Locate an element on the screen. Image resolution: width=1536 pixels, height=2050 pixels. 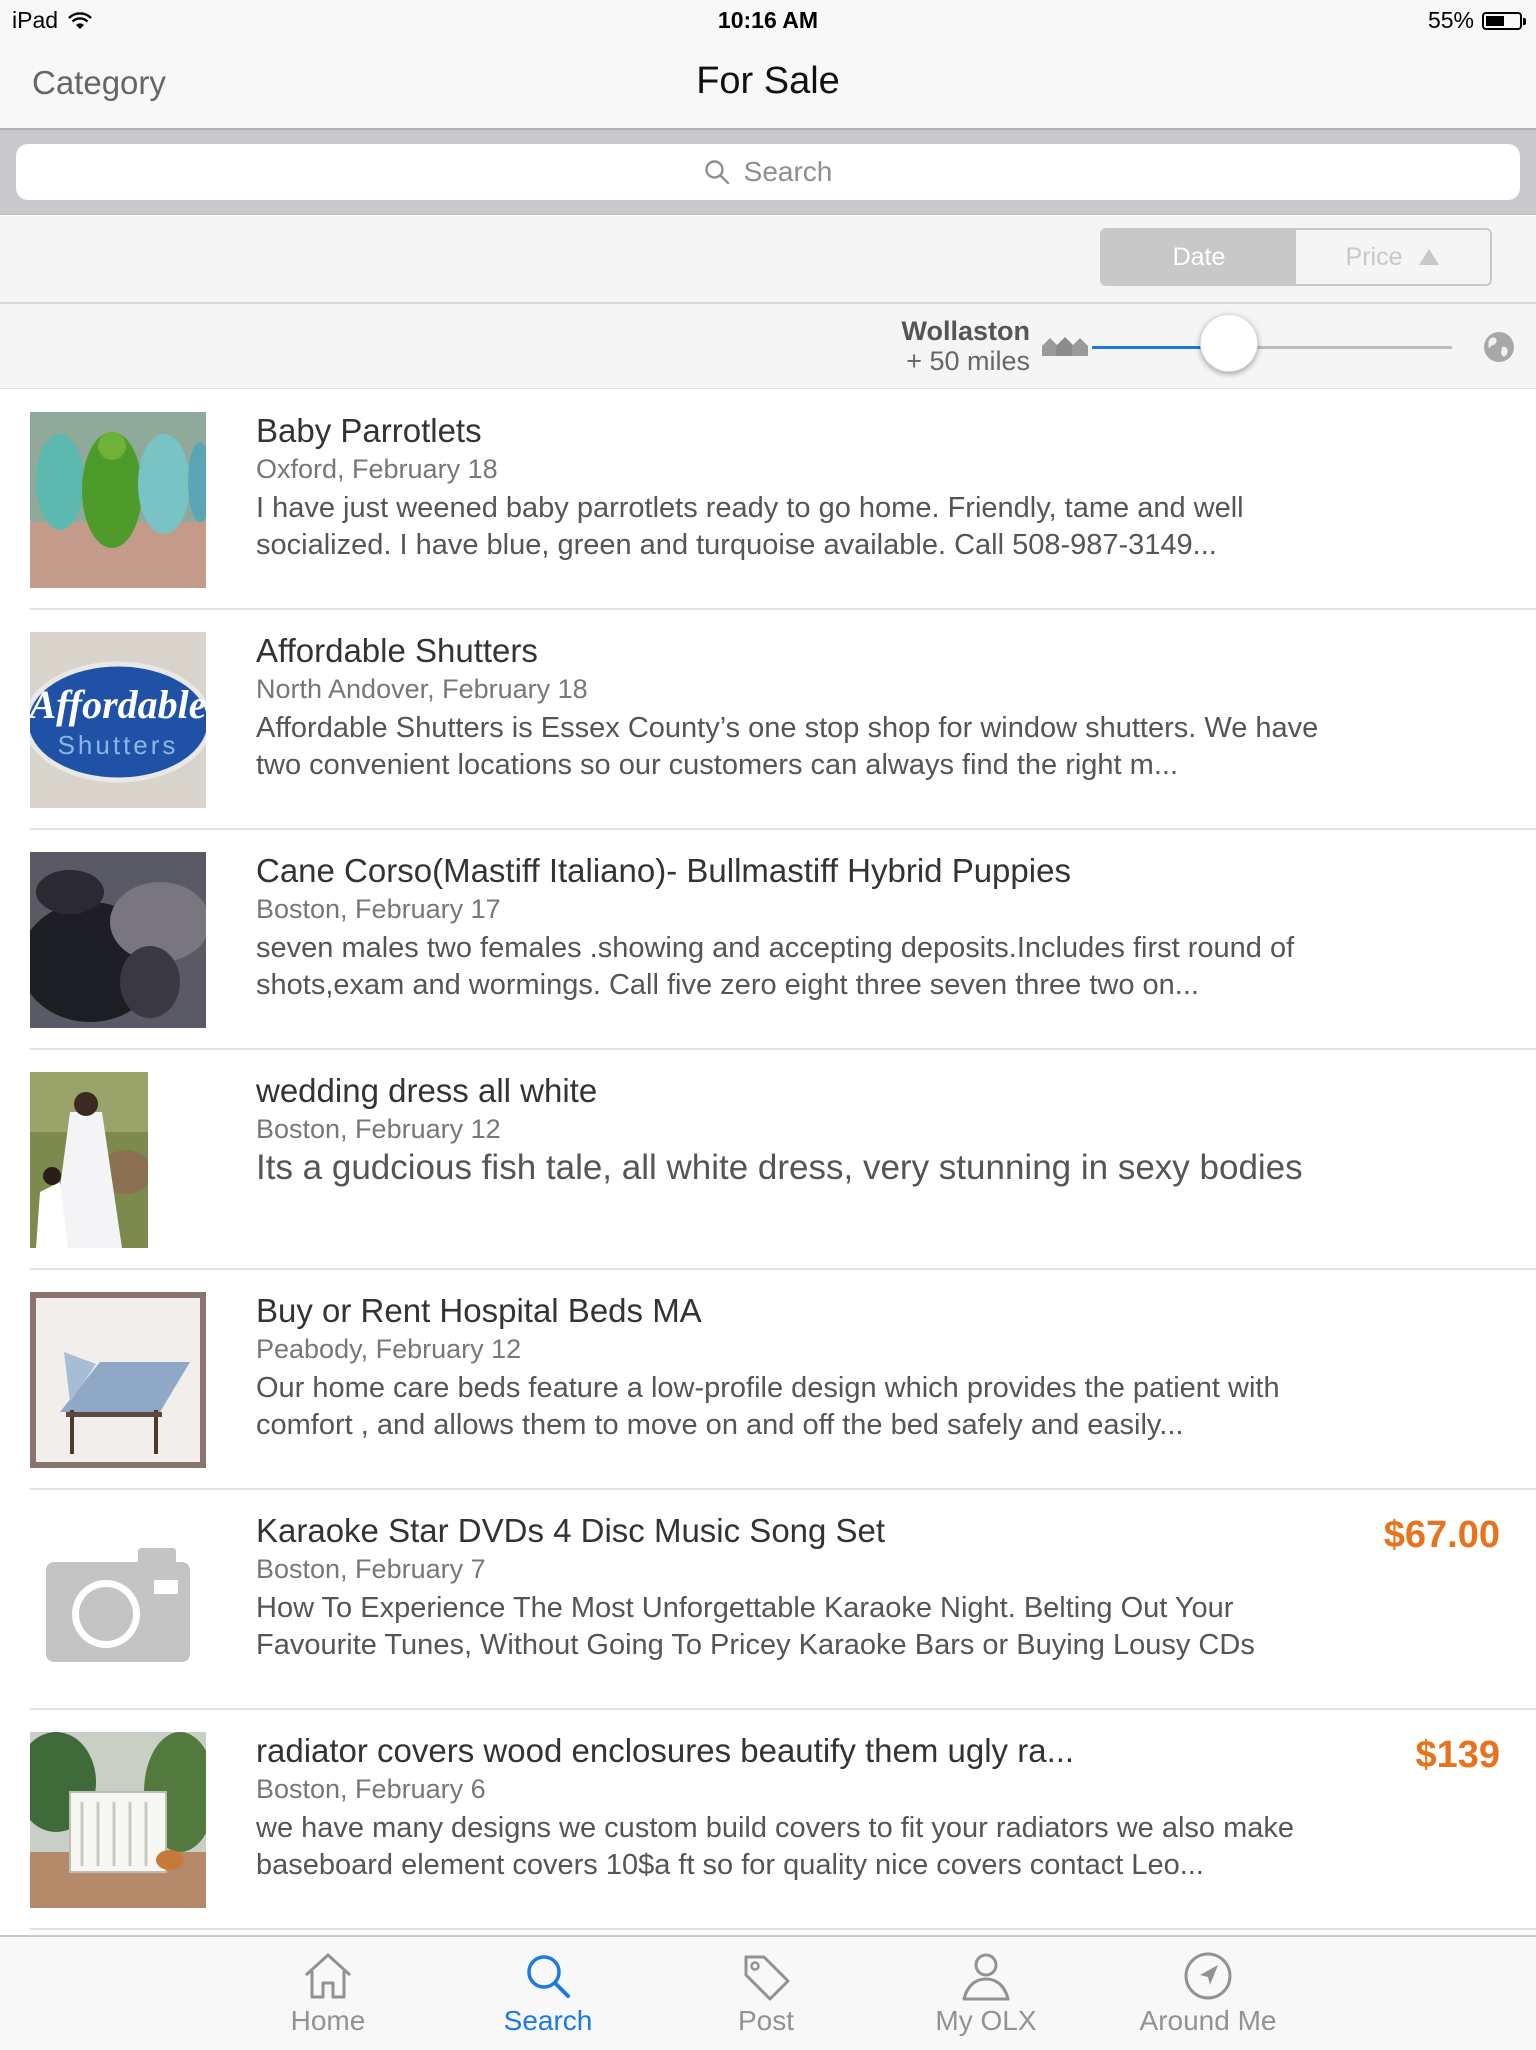
listing-title: Karaoke Star DVDs 4 Disc Music Song Set is located at coordinates (570, 1531).